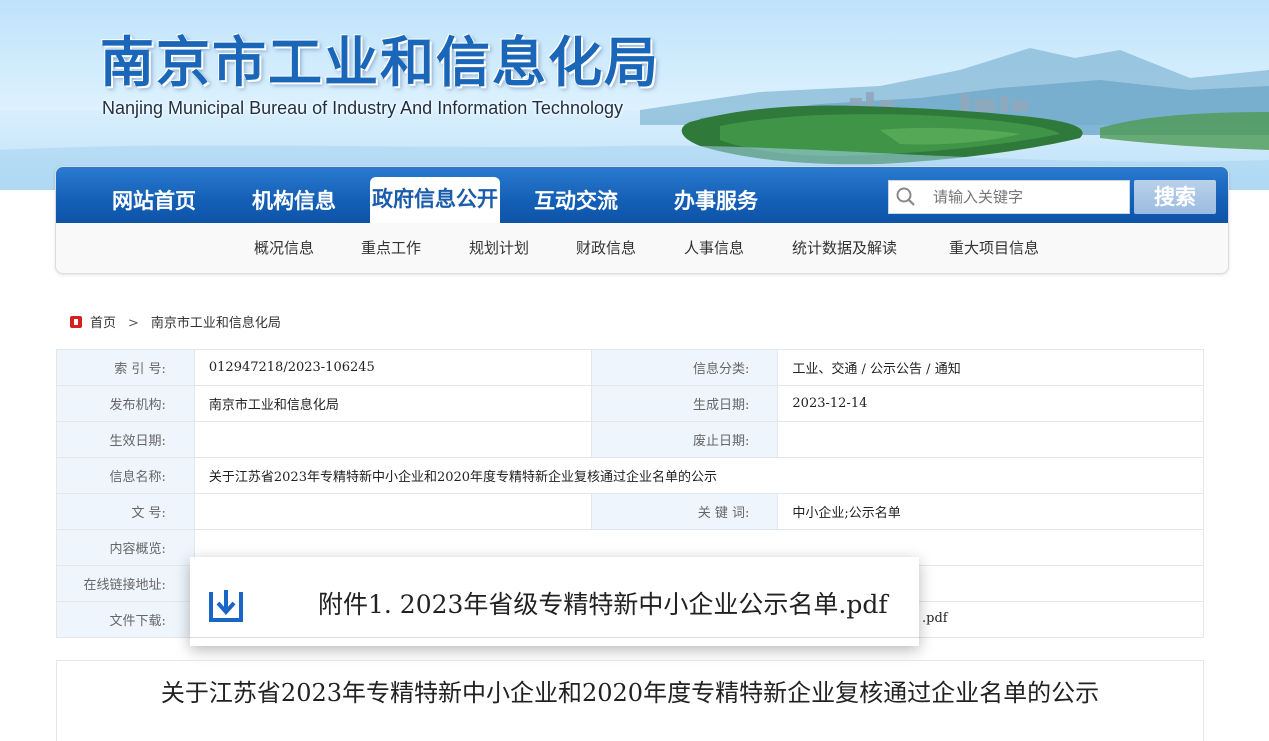 The width and height of the screenshot is (1269, 741). I want to click on nav-item-gov-info-disclosure: 政府信息公开, so click(435, 200).